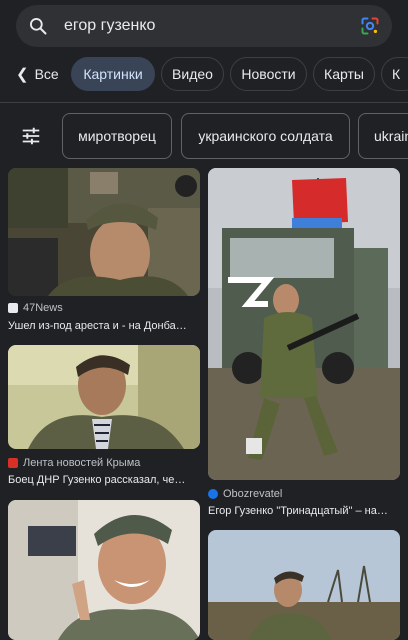  I want to click on tab-news: Новости, so click(268, 74).